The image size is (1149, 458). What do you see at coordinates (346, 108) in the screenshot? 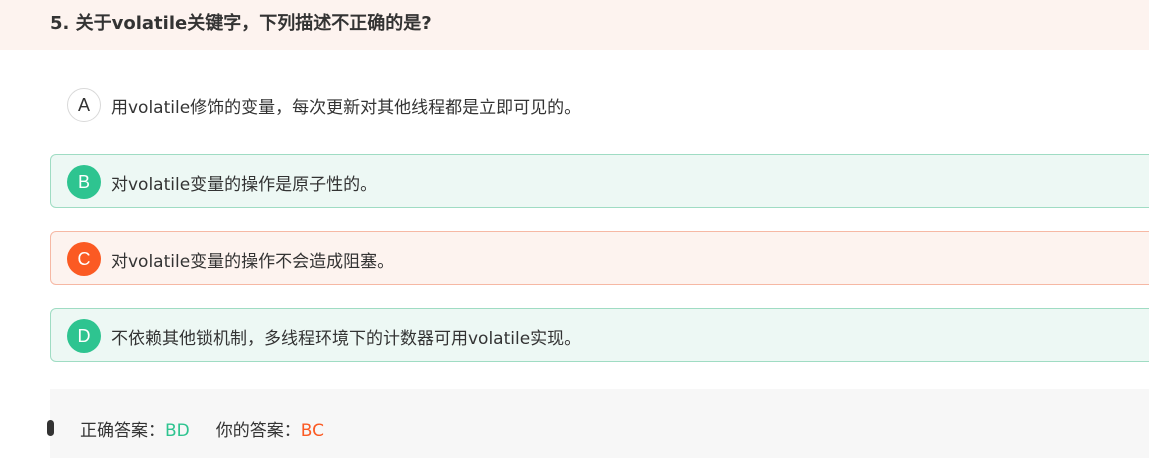
I see `option-a-text: 用volatile修饰的变量，每次更新对其他线程都是立即可见的。` at bounding box center [346, 108].